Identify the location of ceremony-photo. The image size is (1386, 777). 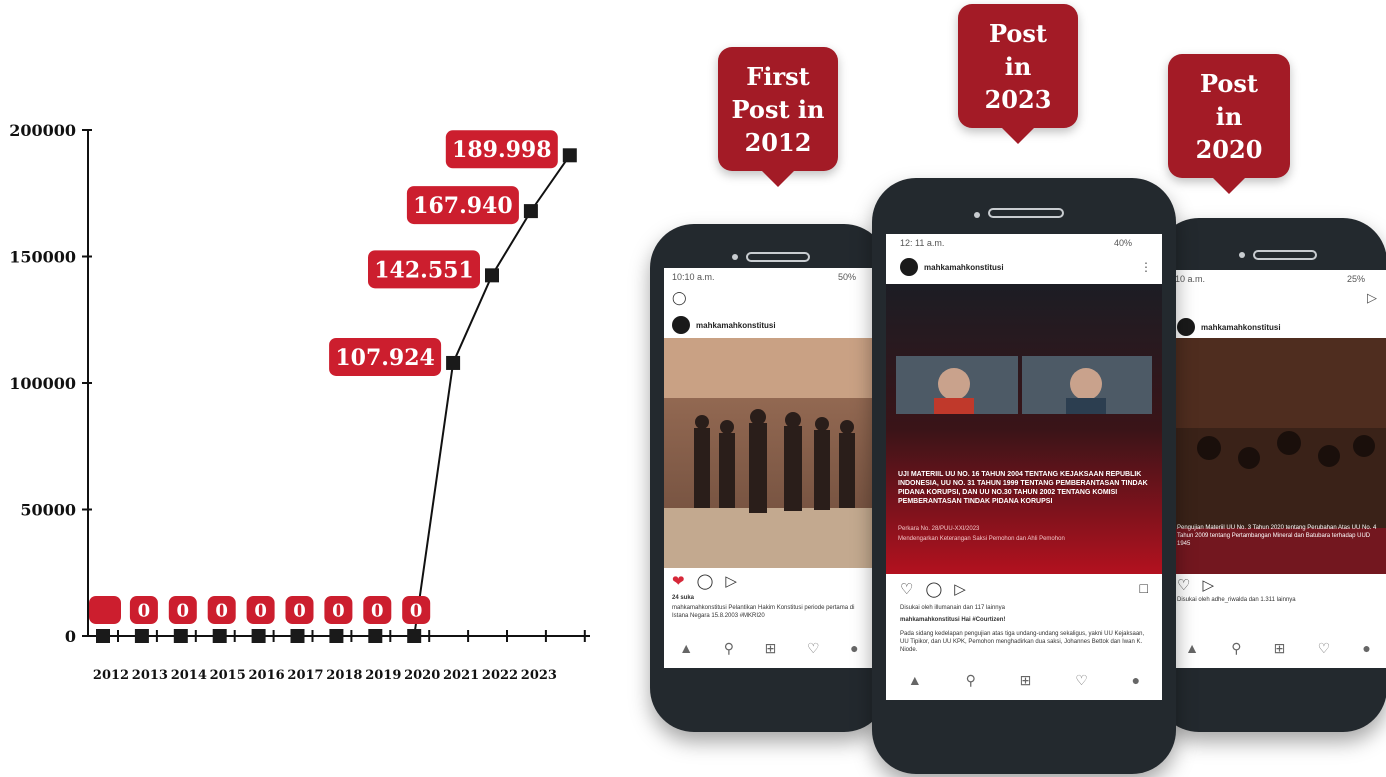
(769, 453).